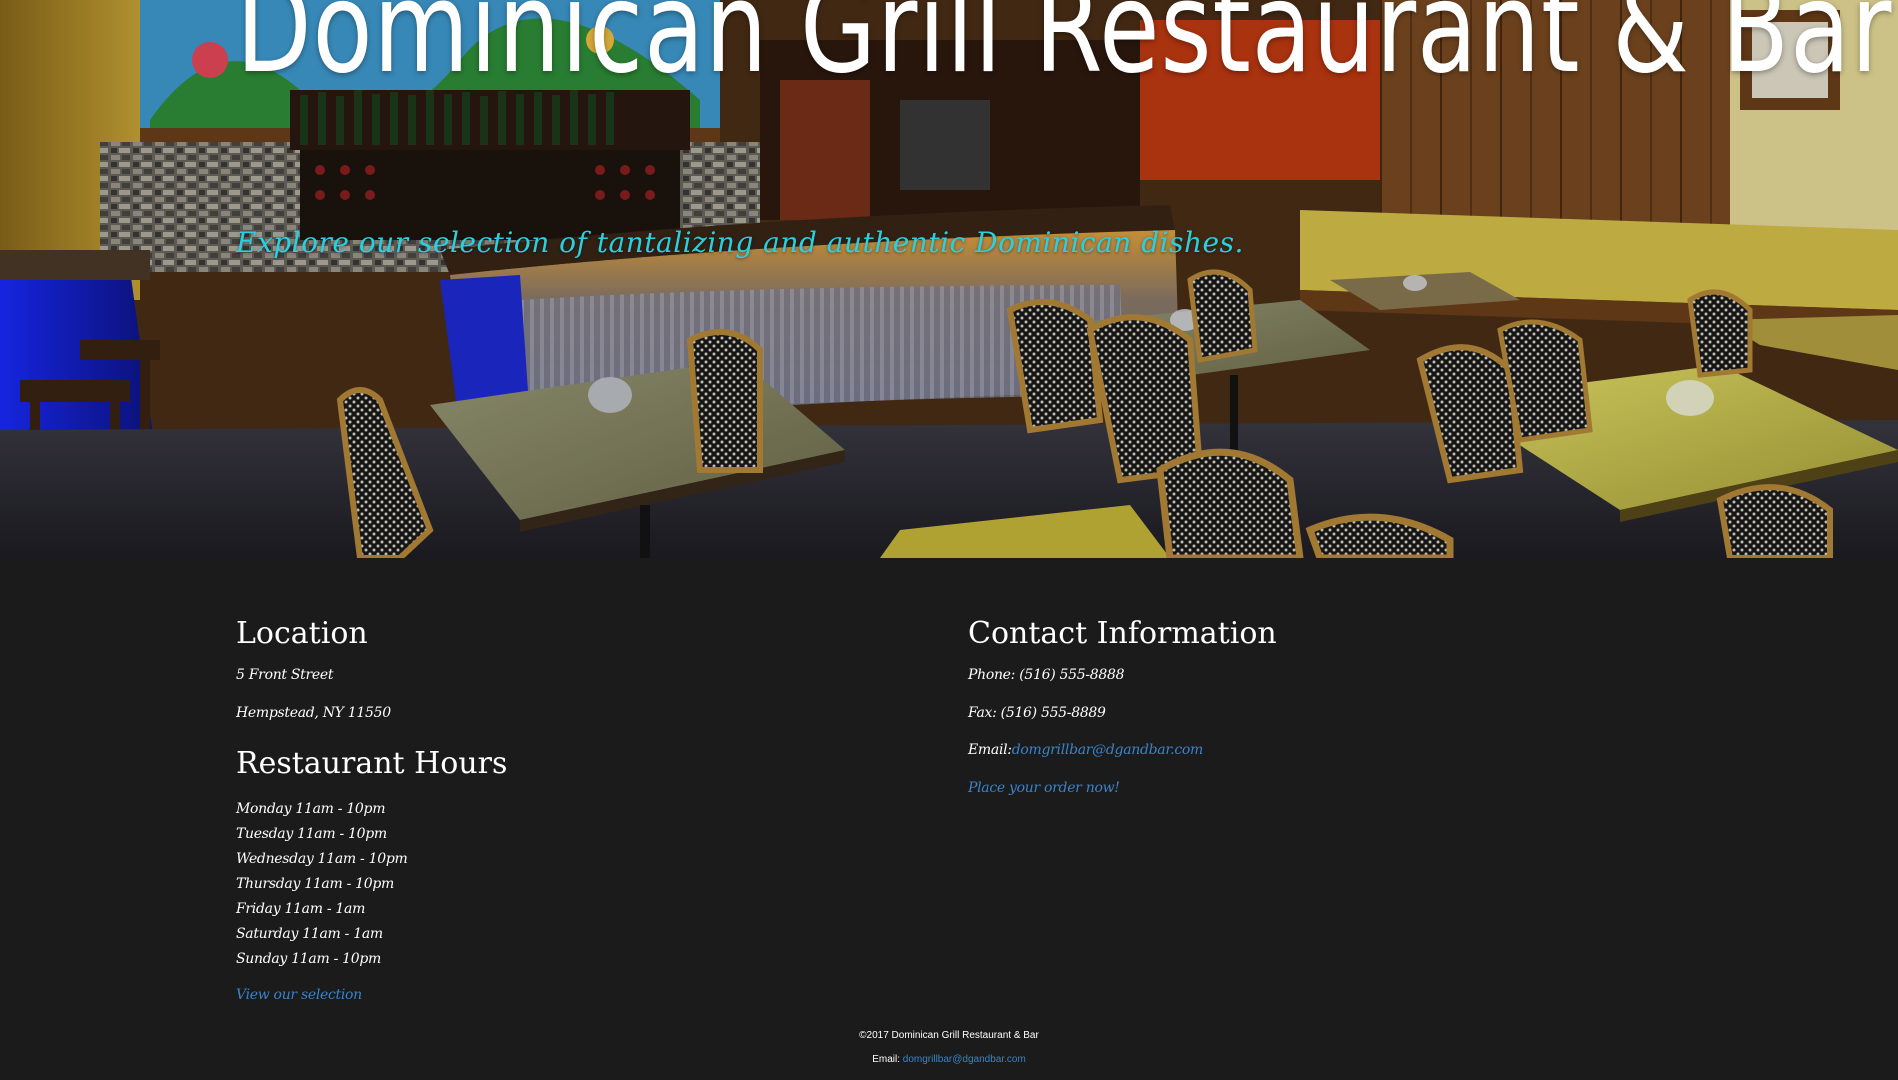 The width and height of the screenshot is (1898, 1080). I want to click on email-label: Email:, so click(990, 750).